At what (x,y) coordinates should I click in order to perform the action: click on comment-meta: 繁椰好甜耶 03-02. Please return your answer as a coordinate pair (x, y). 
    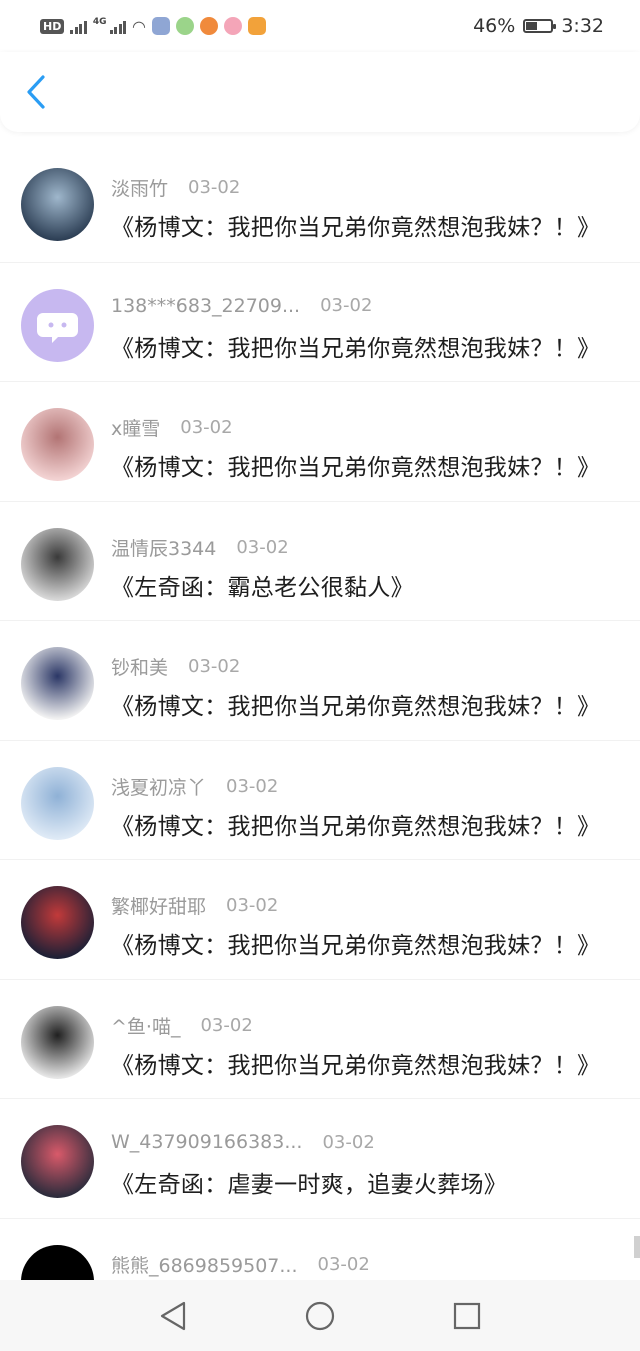
    Looking at the image, I should click on (194, 905).